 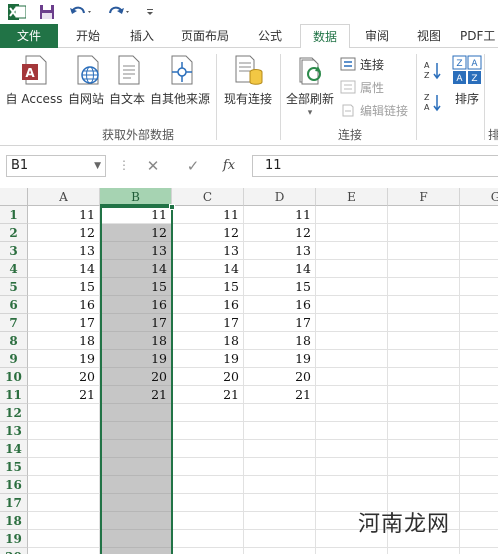 I want to click on cell-g17, so click(x=479, y=503).